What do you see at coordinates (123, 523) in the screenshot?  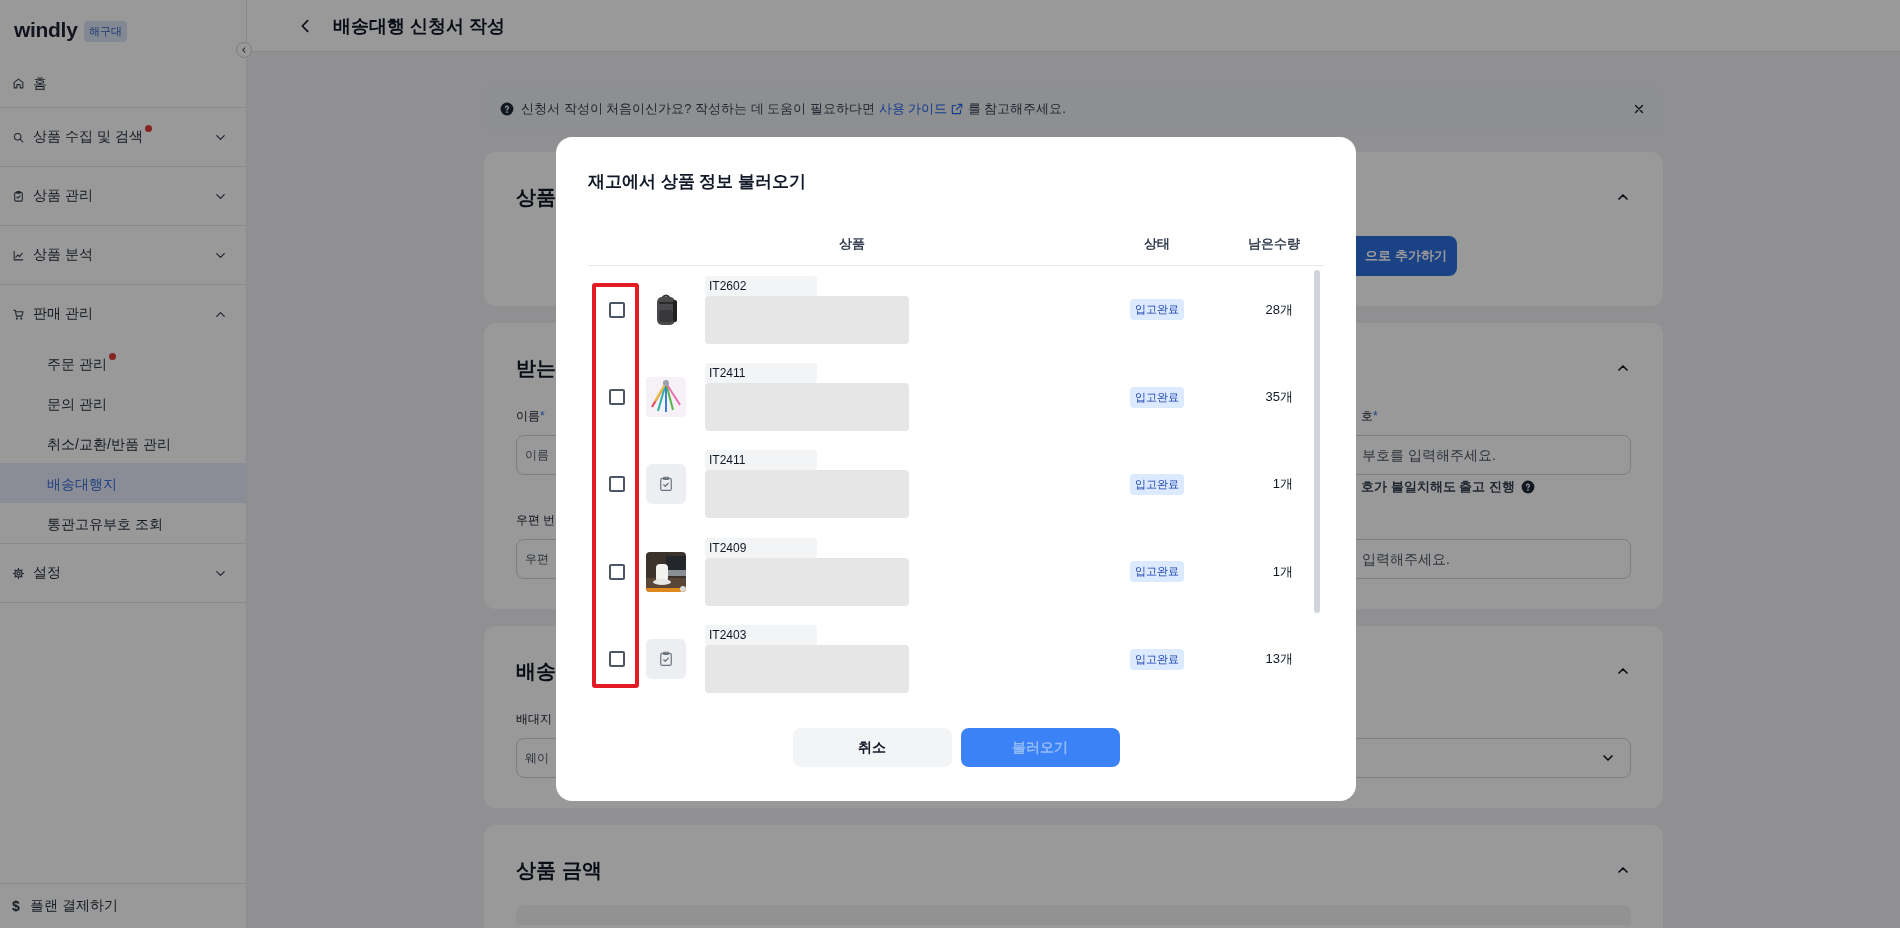 I see `sidebar-subitem: 통관고유부호 조회` at bounding box center [123, 523].